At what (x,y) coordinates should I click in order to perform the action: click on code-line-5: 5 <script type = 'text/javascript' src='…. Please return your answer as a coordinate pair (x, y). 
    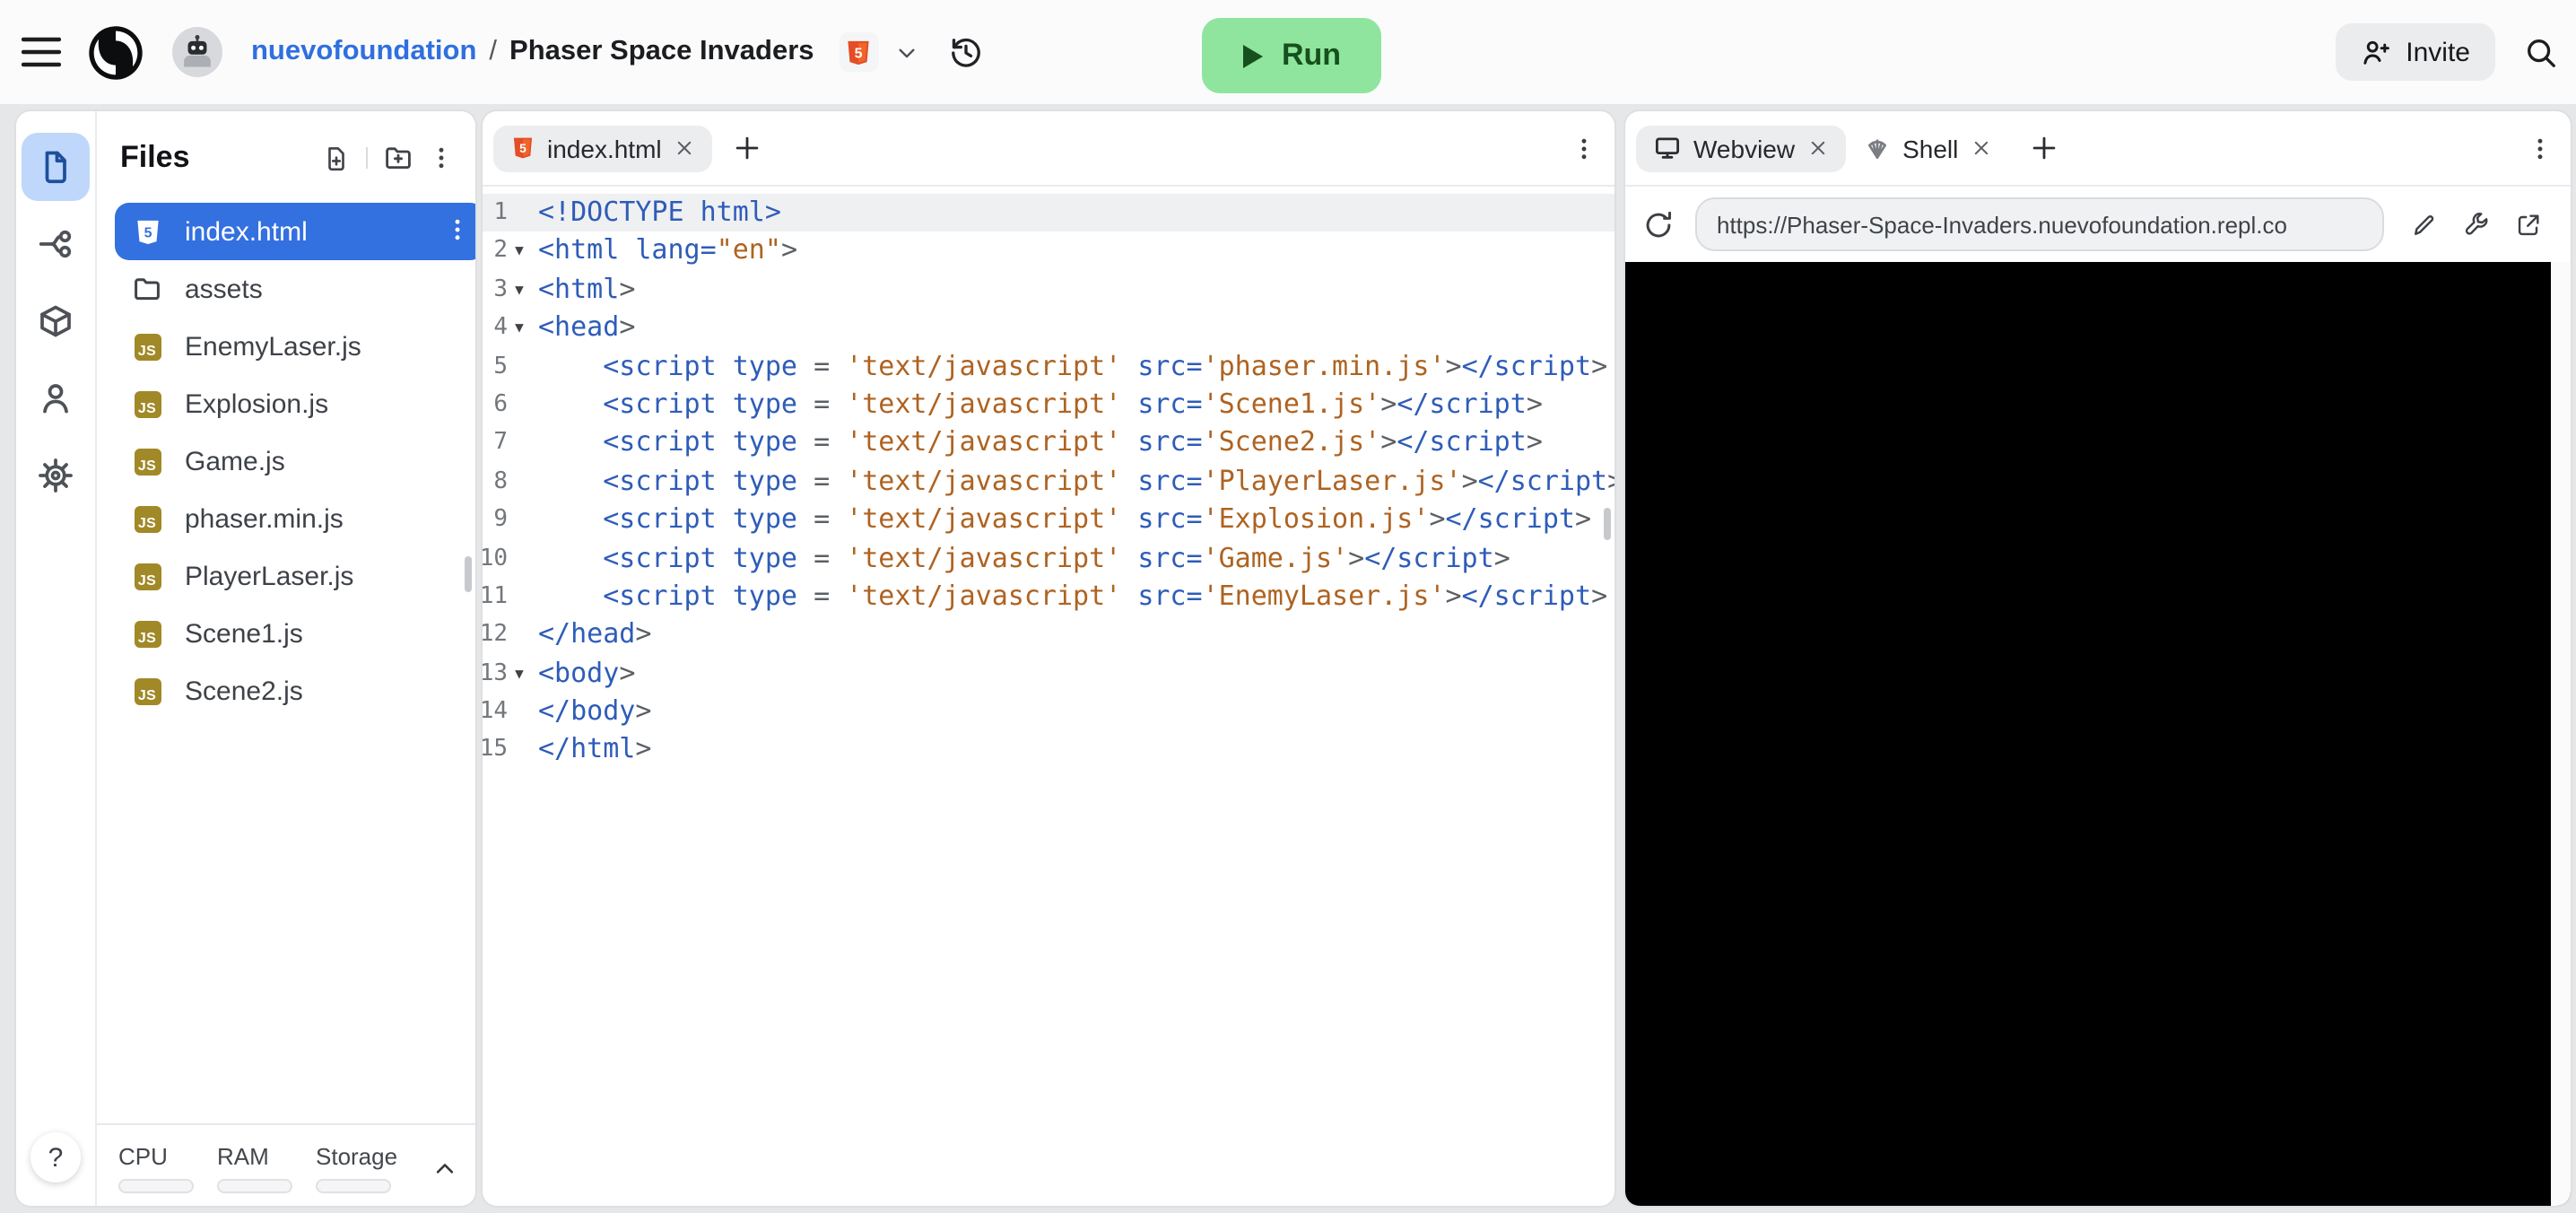
    Looking at the image, I should click on (1048, 366).